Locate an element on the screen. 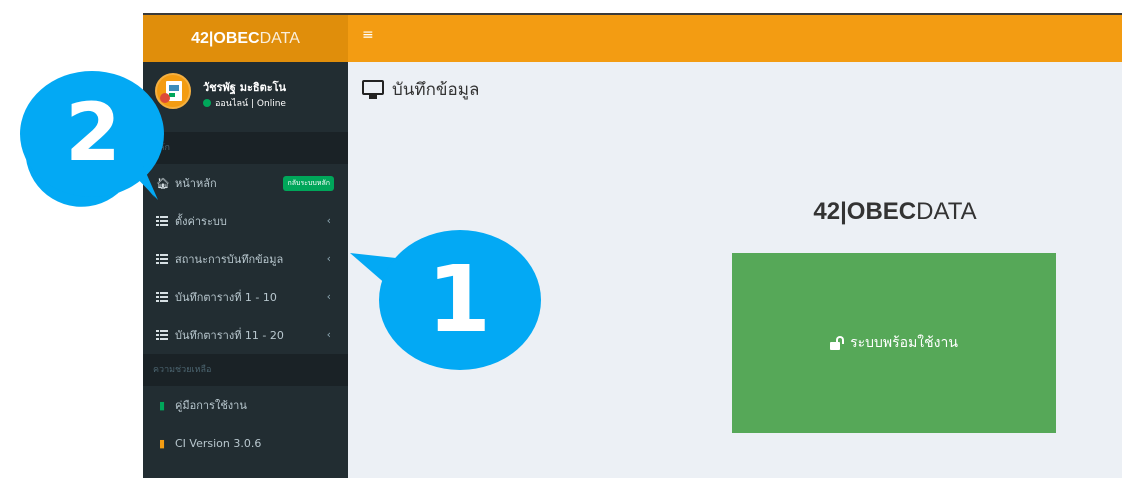  sidebar-item-label: บันทึกตารางที่ 11 - 20 is located at coordinates (229, 335).